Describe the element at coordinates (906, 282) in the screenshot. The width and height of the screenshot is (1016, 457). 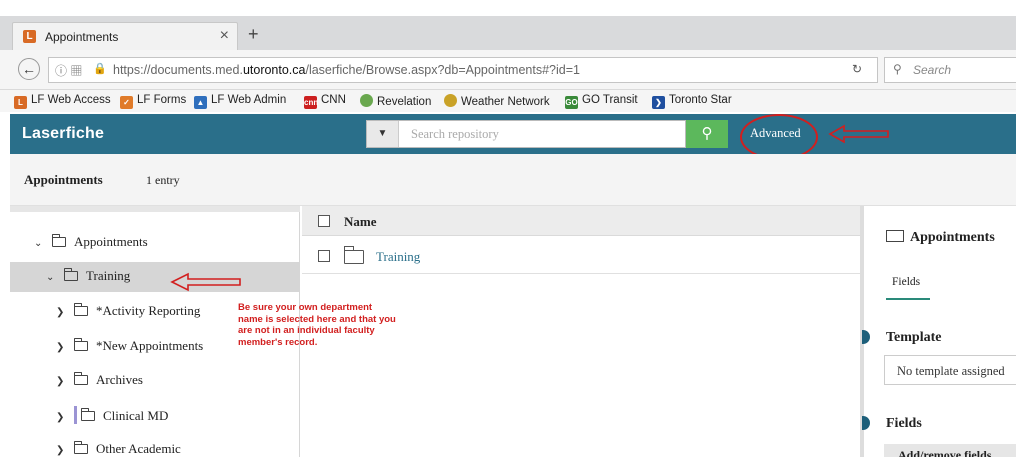
I see `tab-fields: Fields` at that location.